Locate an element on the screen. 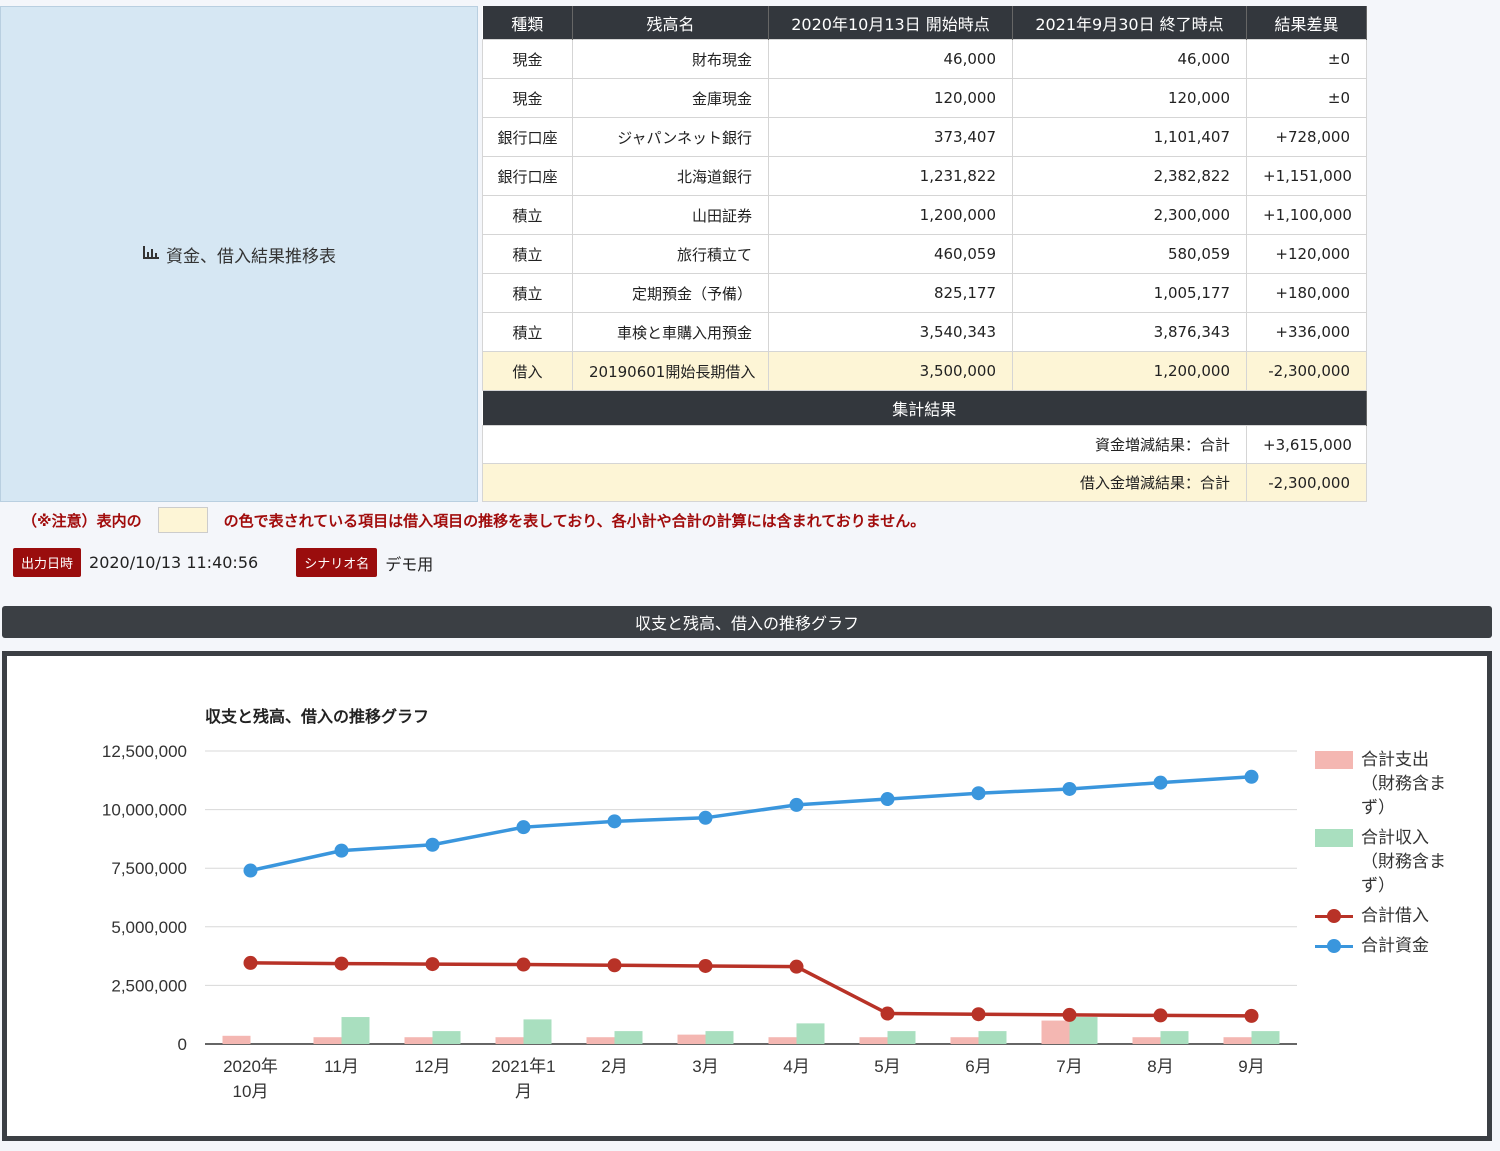 This screenshot has height=1151, width=1500. loan-series-line is located at coordinates (751, 989).